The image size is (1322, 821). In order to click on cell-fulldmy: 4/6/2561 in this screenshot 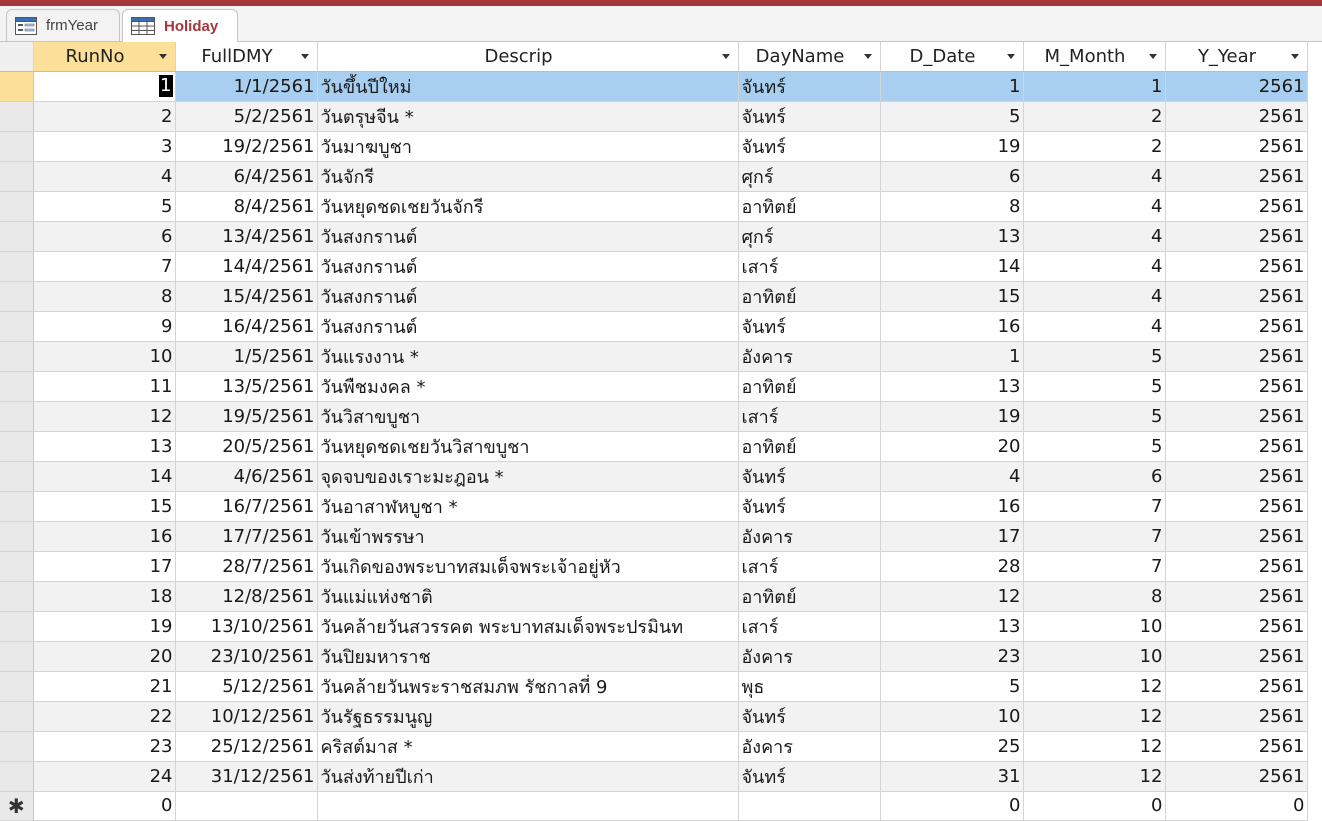, I will do `click(246, 476)`.